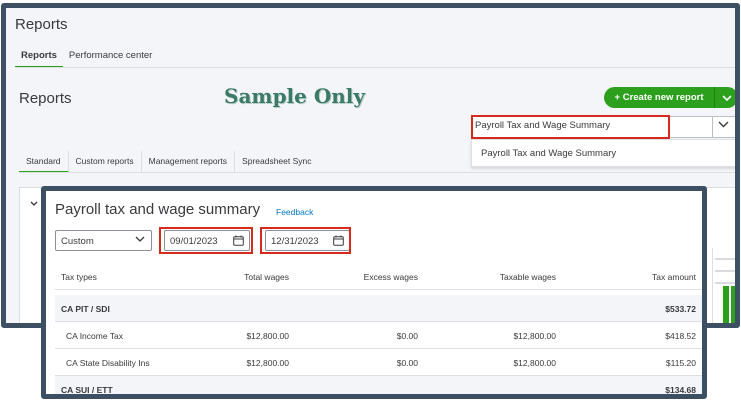 The image size is (741, 402). What do you see at coordinates (505, 277) in the screenshot?
I see `column-header: Taxable wages` at bounding box center [505, 277].